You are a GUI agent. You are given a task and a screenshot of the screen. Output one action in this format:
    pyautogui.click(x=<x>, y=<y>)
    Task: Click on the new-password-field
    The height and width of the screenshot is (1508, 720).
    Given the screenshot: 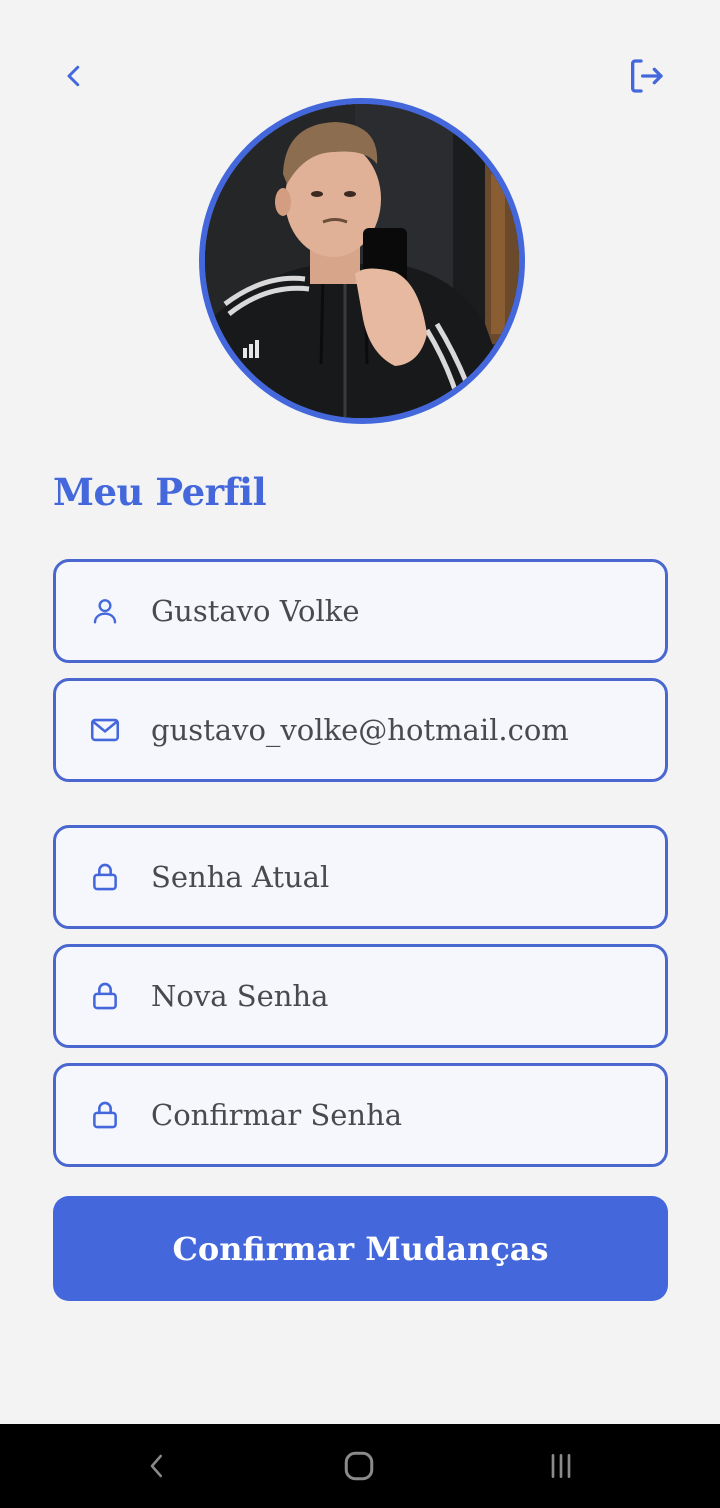 What is the action you would take?
    pyautogui.click(x=360, y=996)
    